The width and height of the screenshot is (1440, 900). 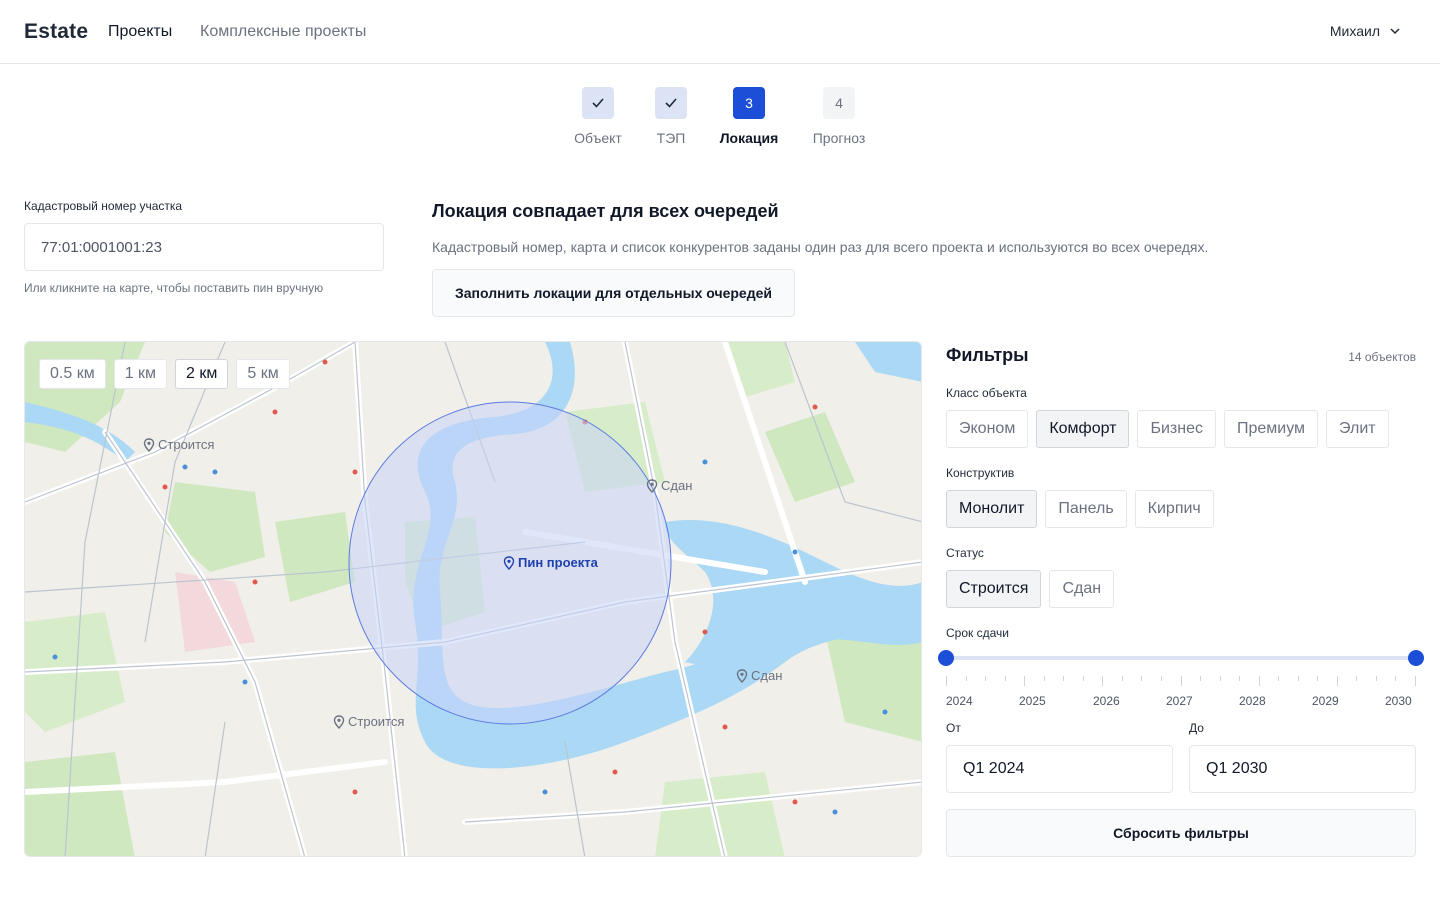 I want to click on user-menu: Михаил, so click(x=1365, y=31).